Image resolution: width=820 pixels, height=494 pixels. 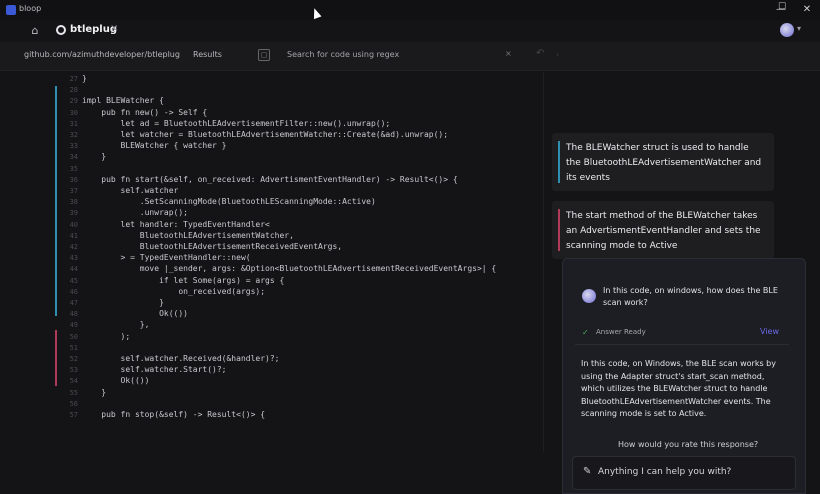 I want to click on code-line: 46 on_received(args);, so click(x=165, y=292).